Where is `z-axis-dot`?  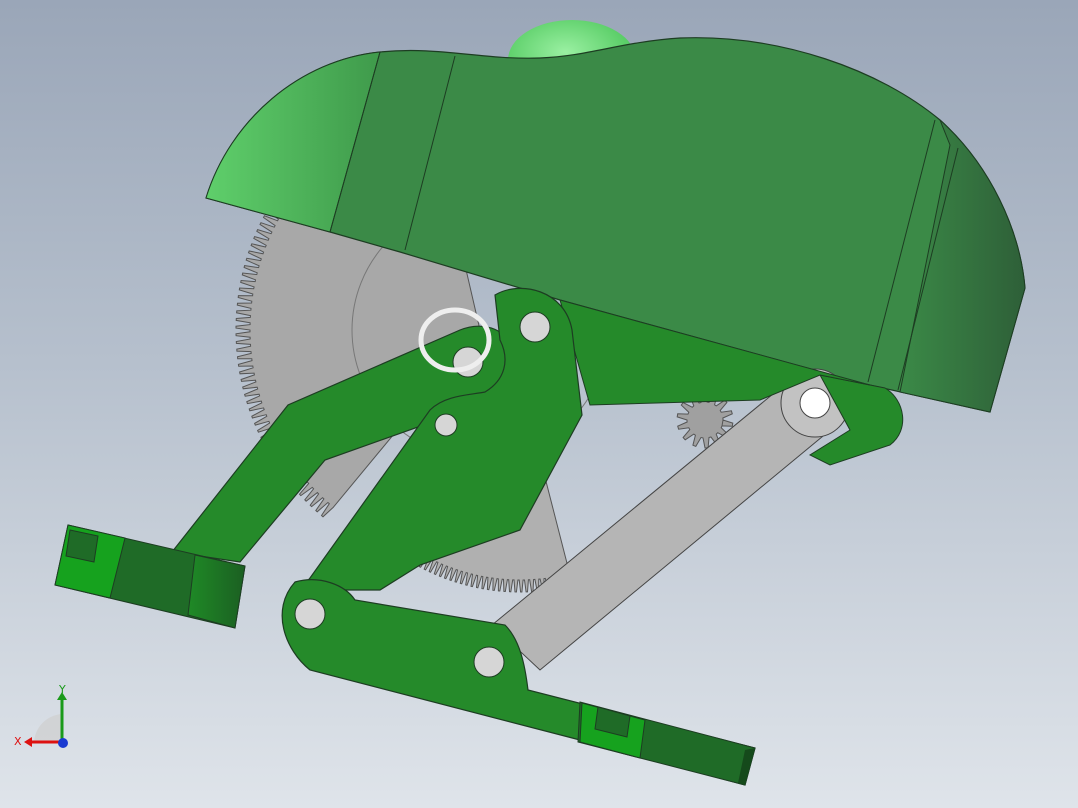
z-axis-dot is located at coordinates (63, 743).